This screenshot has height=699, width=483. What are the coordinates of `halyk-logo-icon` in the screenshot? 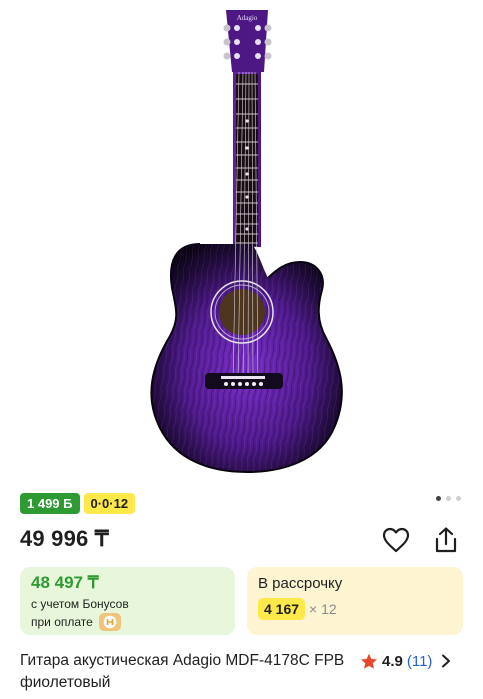 It's located at (109, 622).